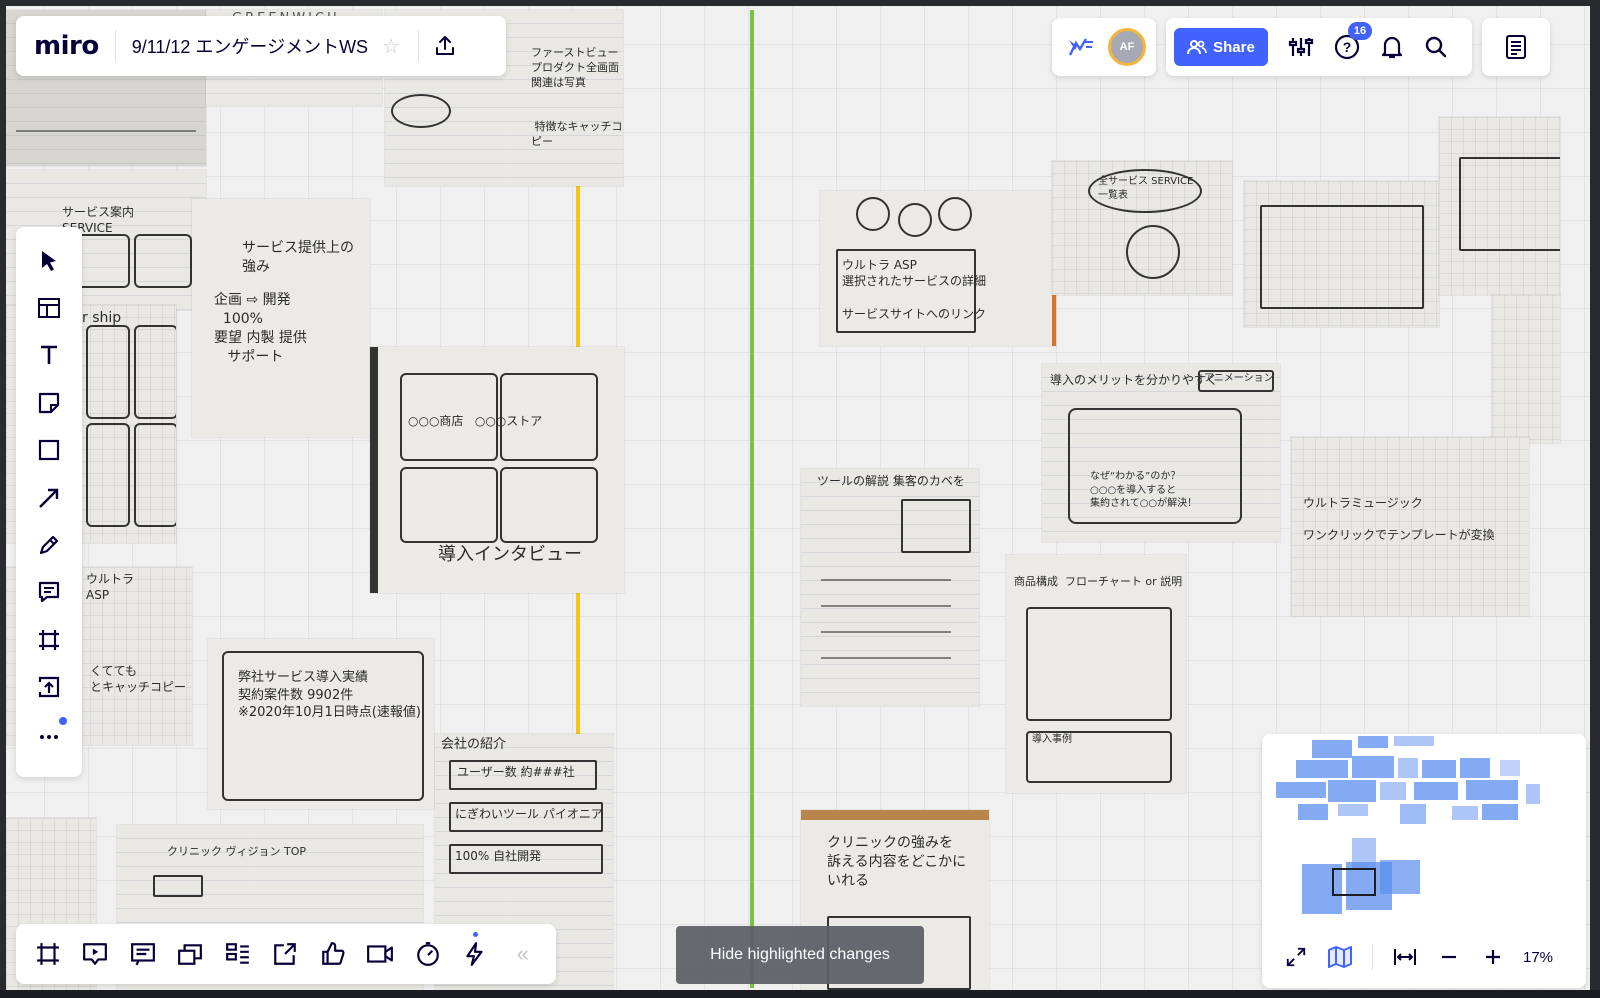 This screenshot has height=998, width=1600. I want to click on sketch-card: ○○○商店 ○○○ストア 導入インタビュー, so click(497, 470).